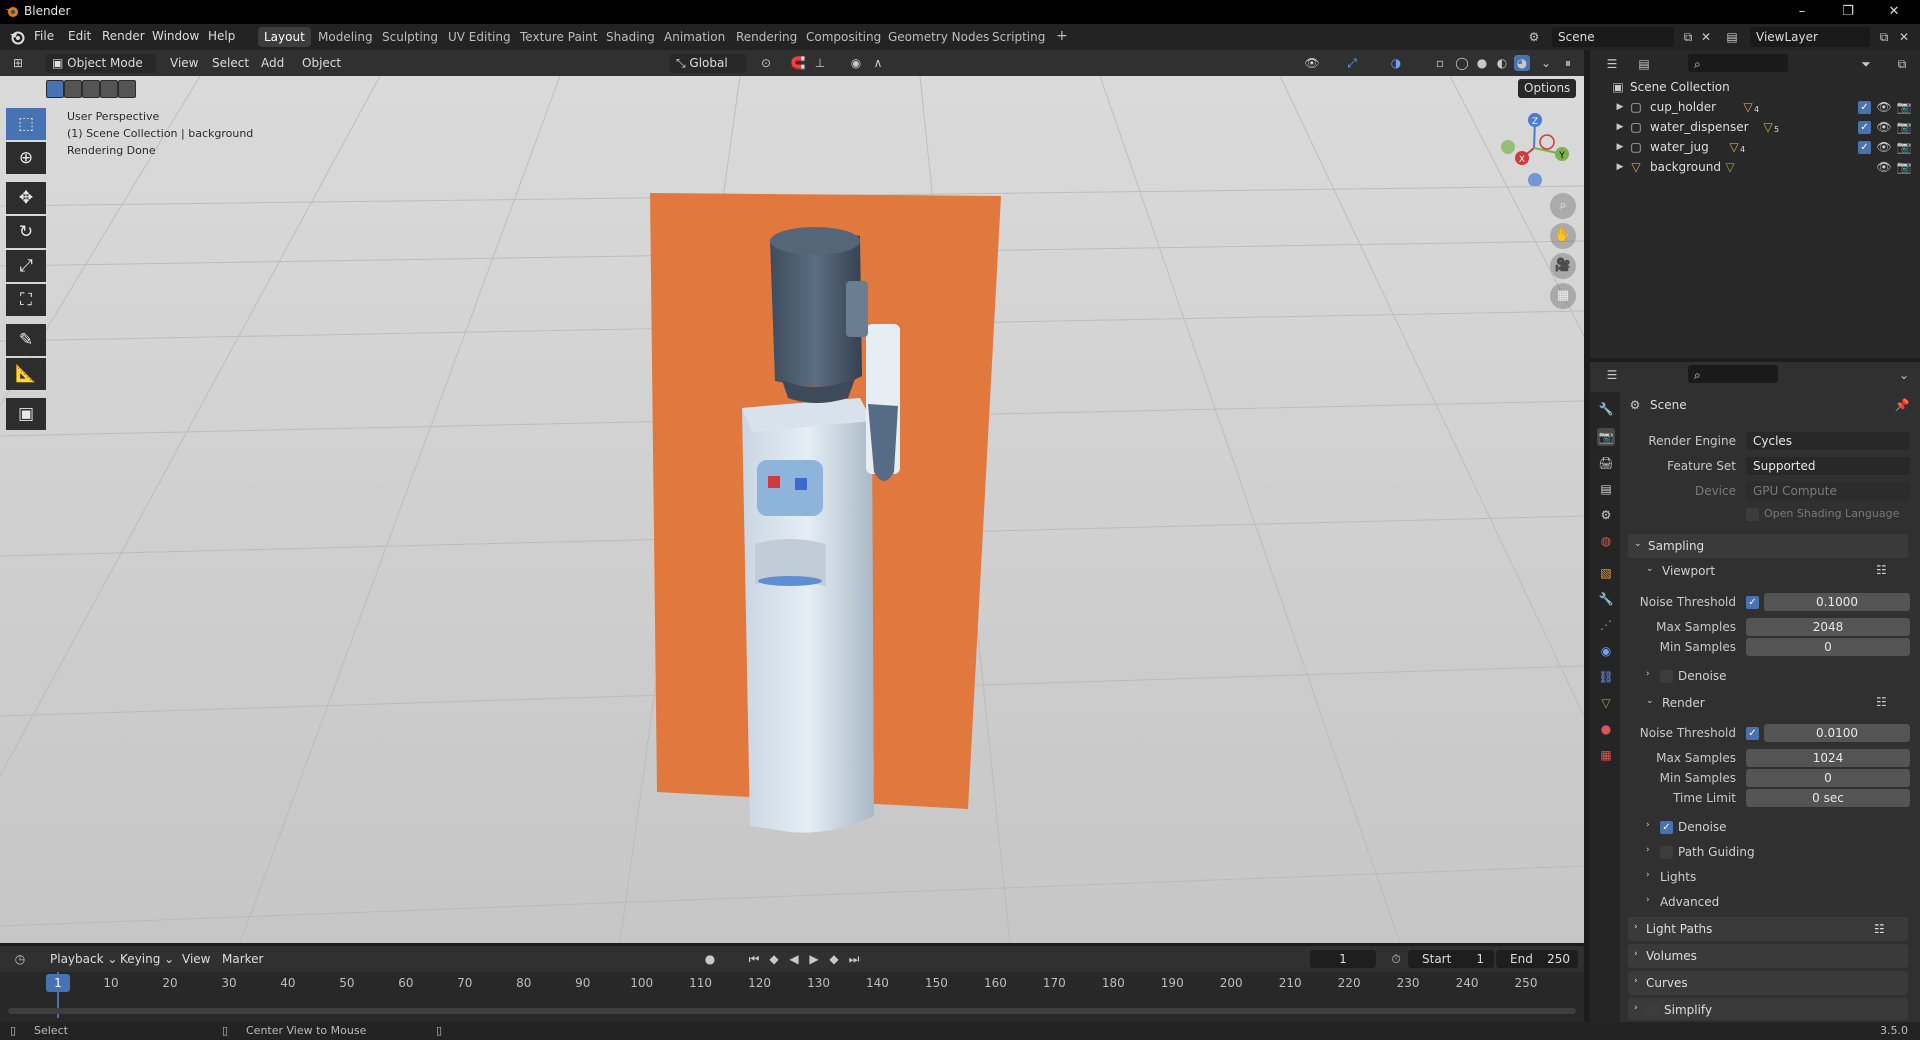 This screenshot has height=1040, width=1920. I want to click on outliner-editor-icon: ☰, so click(1612, 64).